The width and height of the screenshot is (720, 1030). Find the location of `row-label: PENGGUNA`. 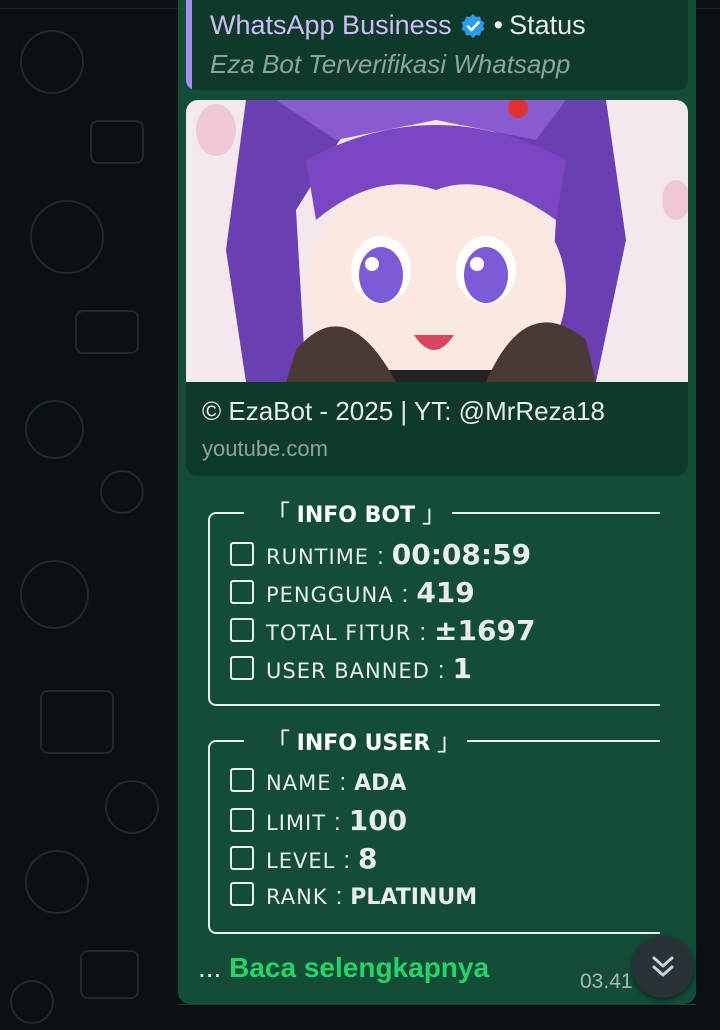

row-label: PENGGUNA is located at coordinates (330, 595).